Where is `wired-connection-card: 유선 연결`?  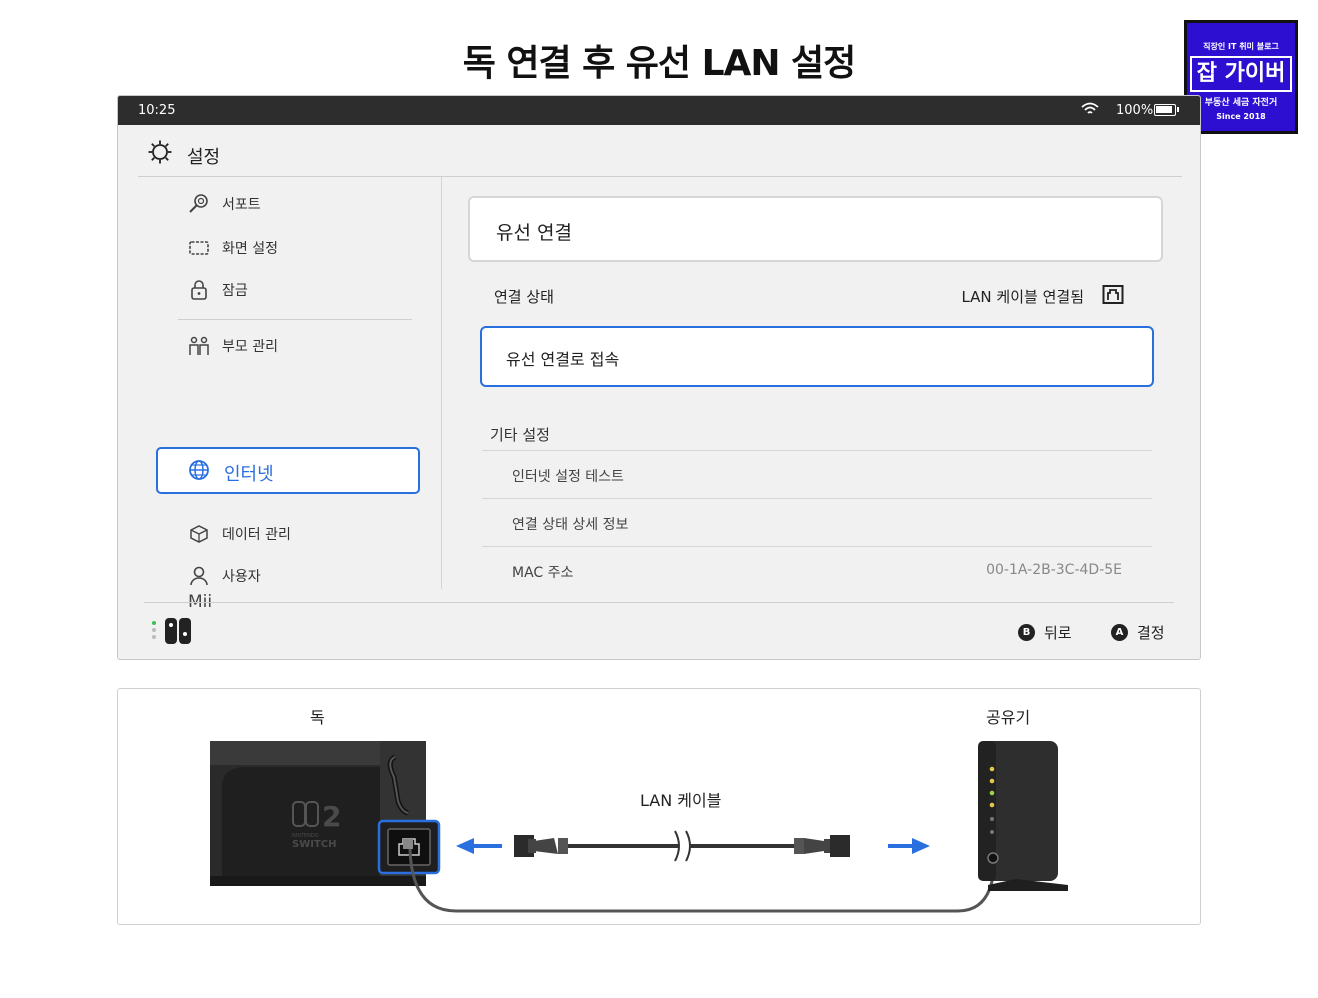 wired-connection-card: 유선 연결 is located at coordinates (815, 229).